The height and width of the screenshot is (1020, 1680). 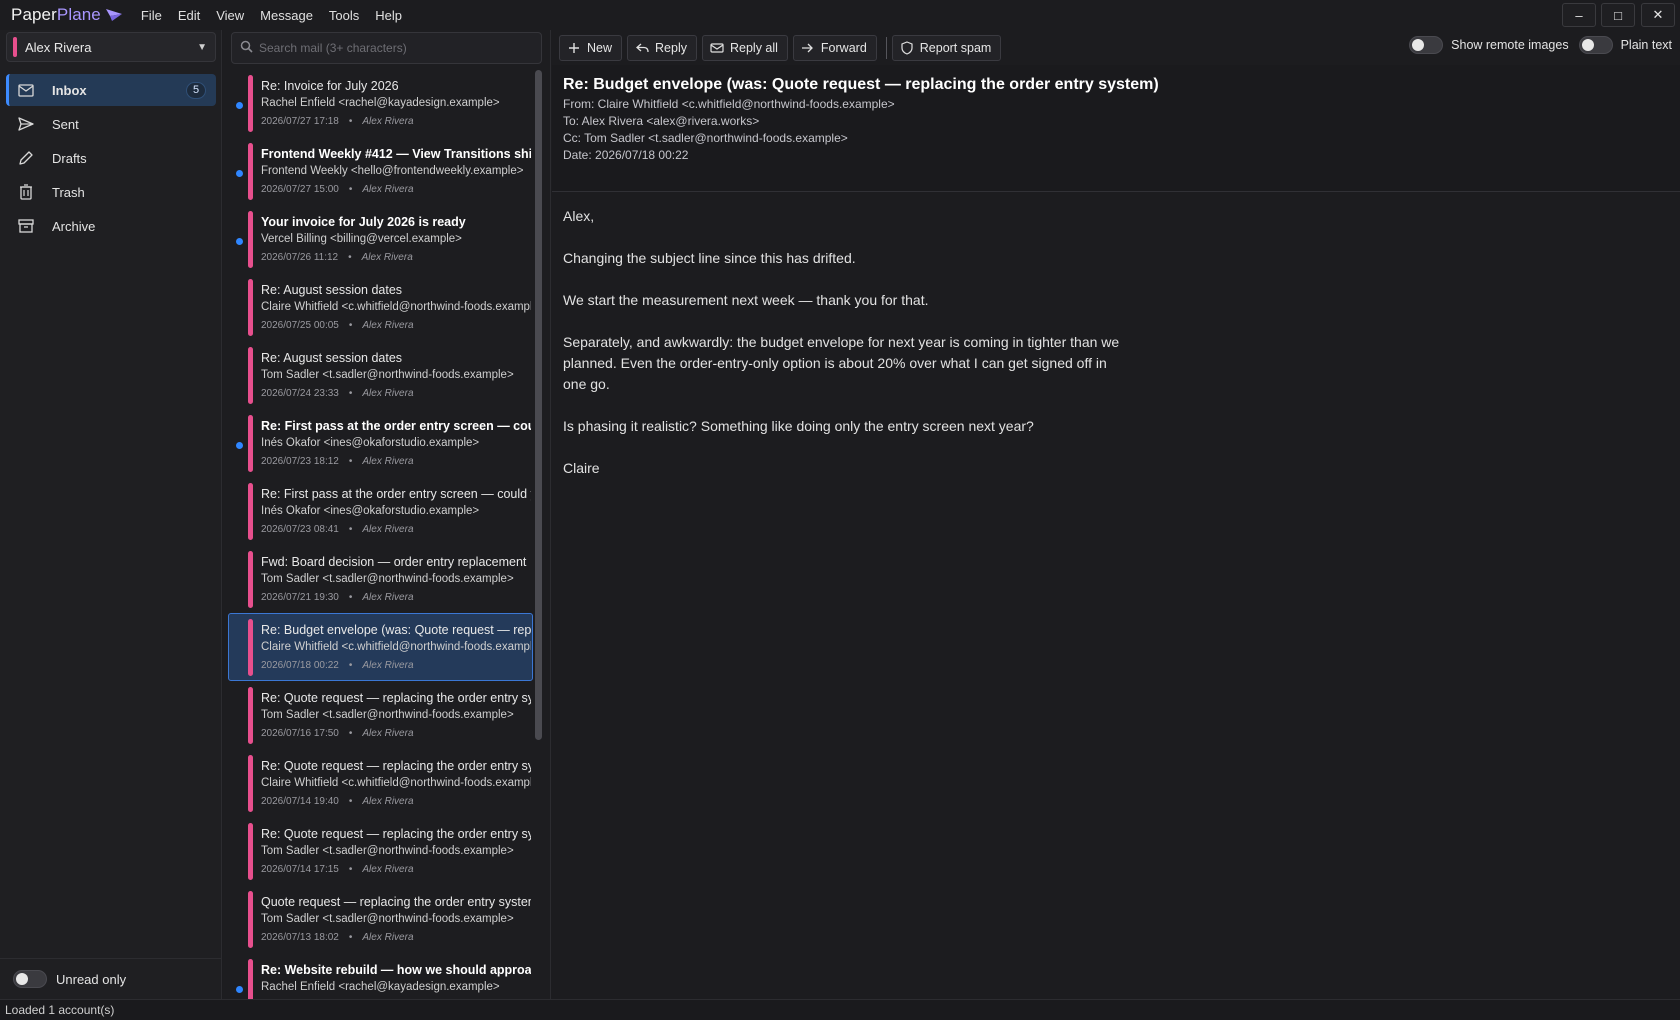 What do you see at coordinates (744, 47) in the screenshot?
I see `reply-all-button: Reply all` at bounding box center [744, 47].